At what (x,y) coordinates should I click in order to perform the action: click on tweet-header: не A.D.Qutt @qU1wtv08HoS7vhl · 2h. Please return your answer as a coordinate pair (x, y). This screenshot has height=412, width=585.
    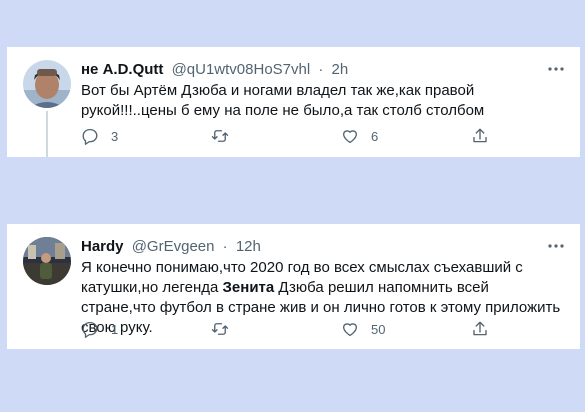
    Looking at the image, I should click on (214, 70).